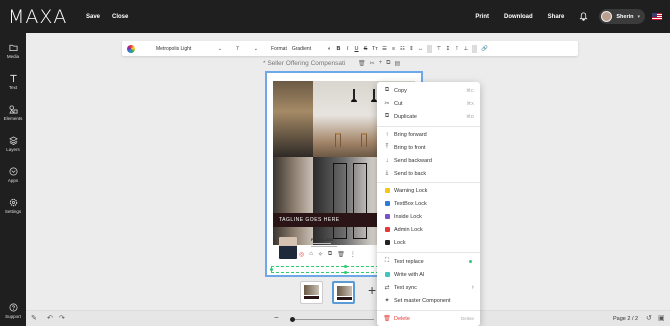 The image size is (670, 326). Describe the element at coordinates (324, 246) in the screenshot. I see `agent-detail-line` at that location.